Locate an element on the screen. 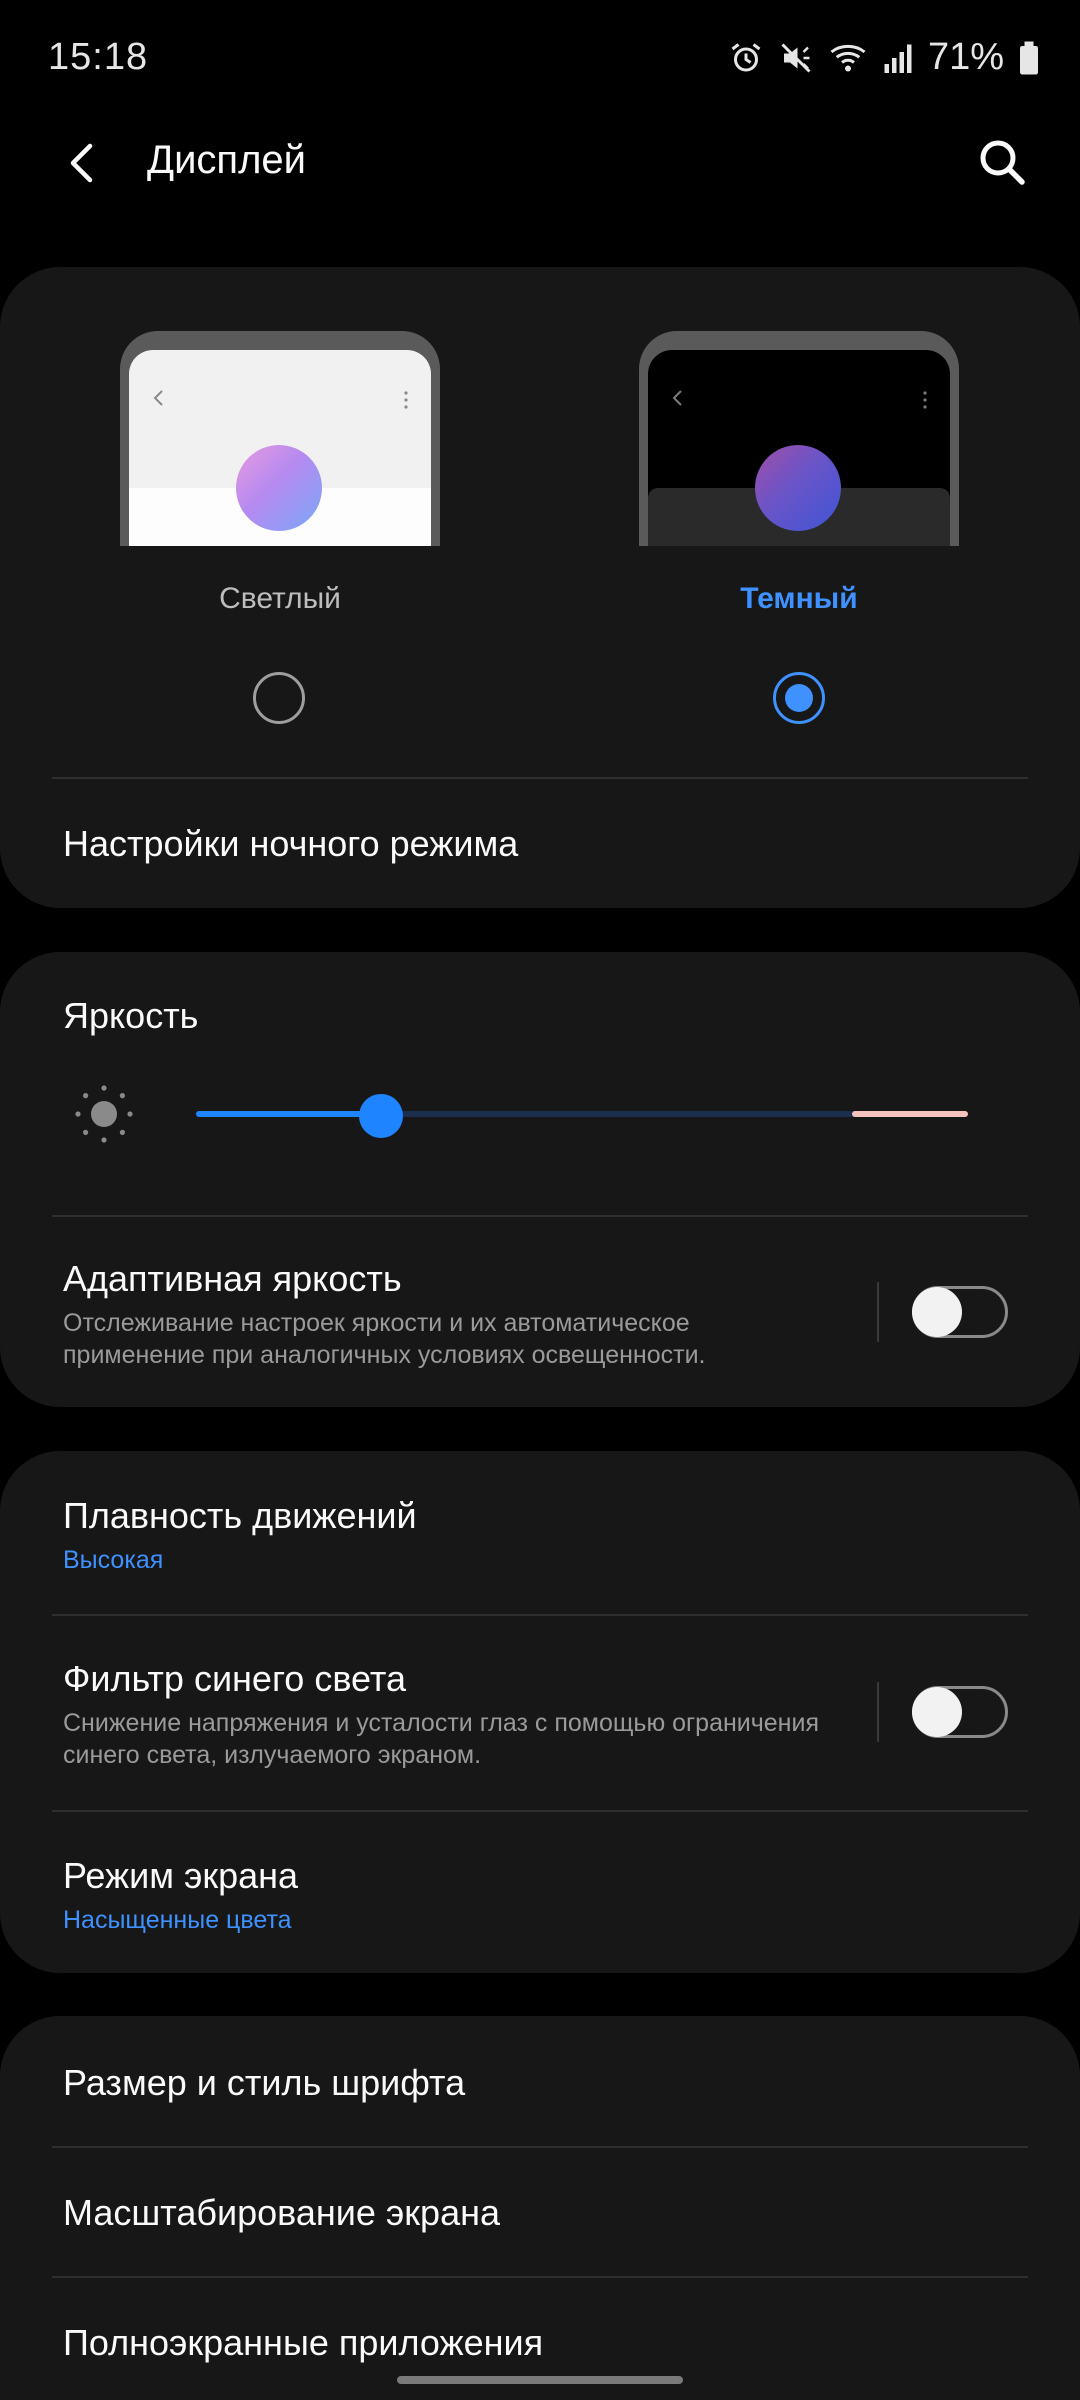  light-preview-screen is located at coordinates (280, 448).